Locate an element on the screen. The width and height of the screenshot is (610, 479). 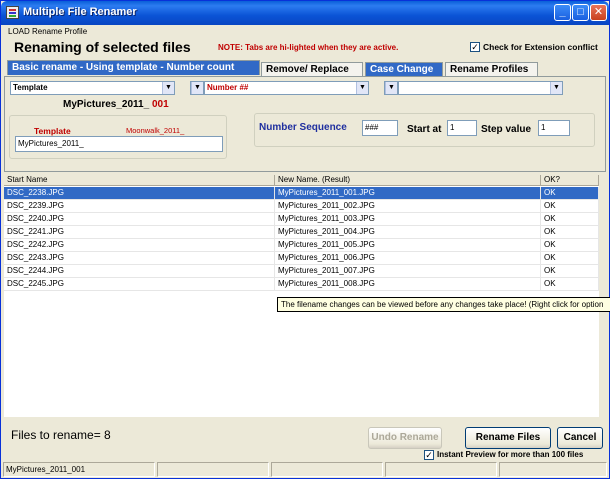
column-header-start-name: Start Name is located at coordinates (139, 180).